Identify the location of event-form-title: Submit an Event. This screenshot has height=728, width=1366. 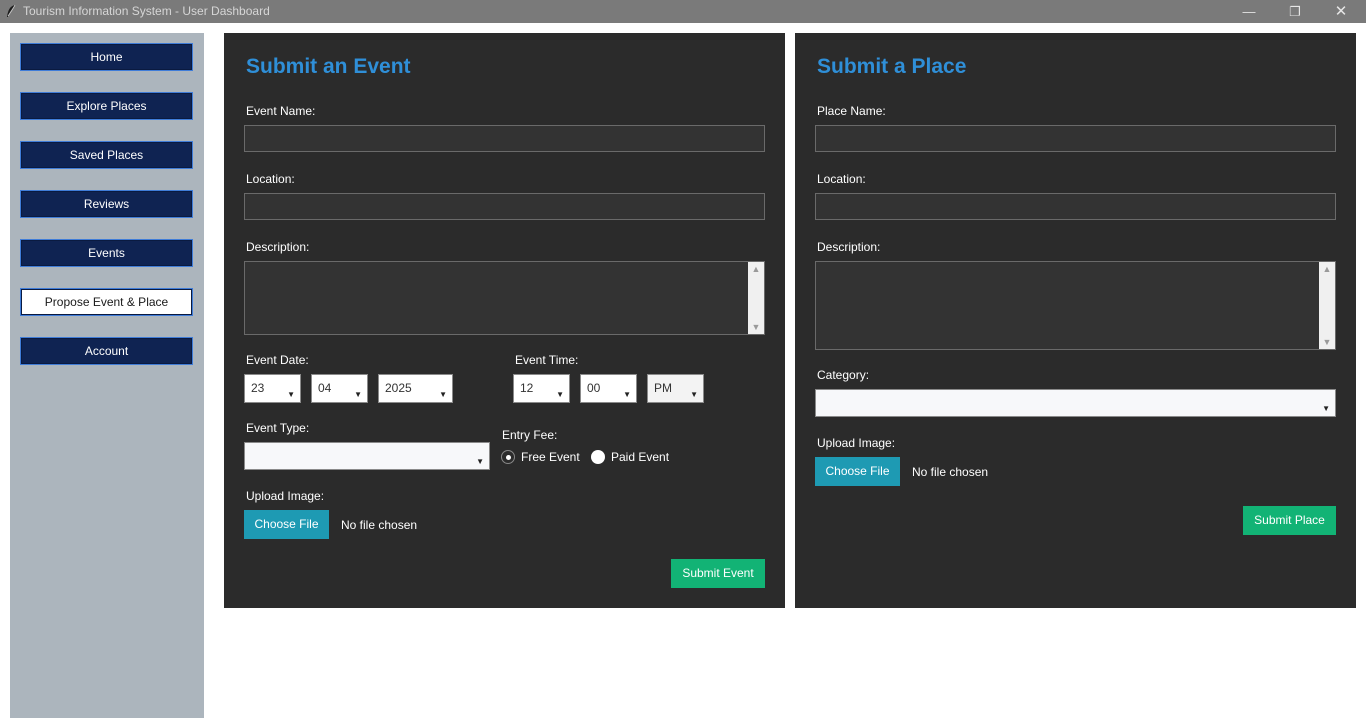
(328, 66).